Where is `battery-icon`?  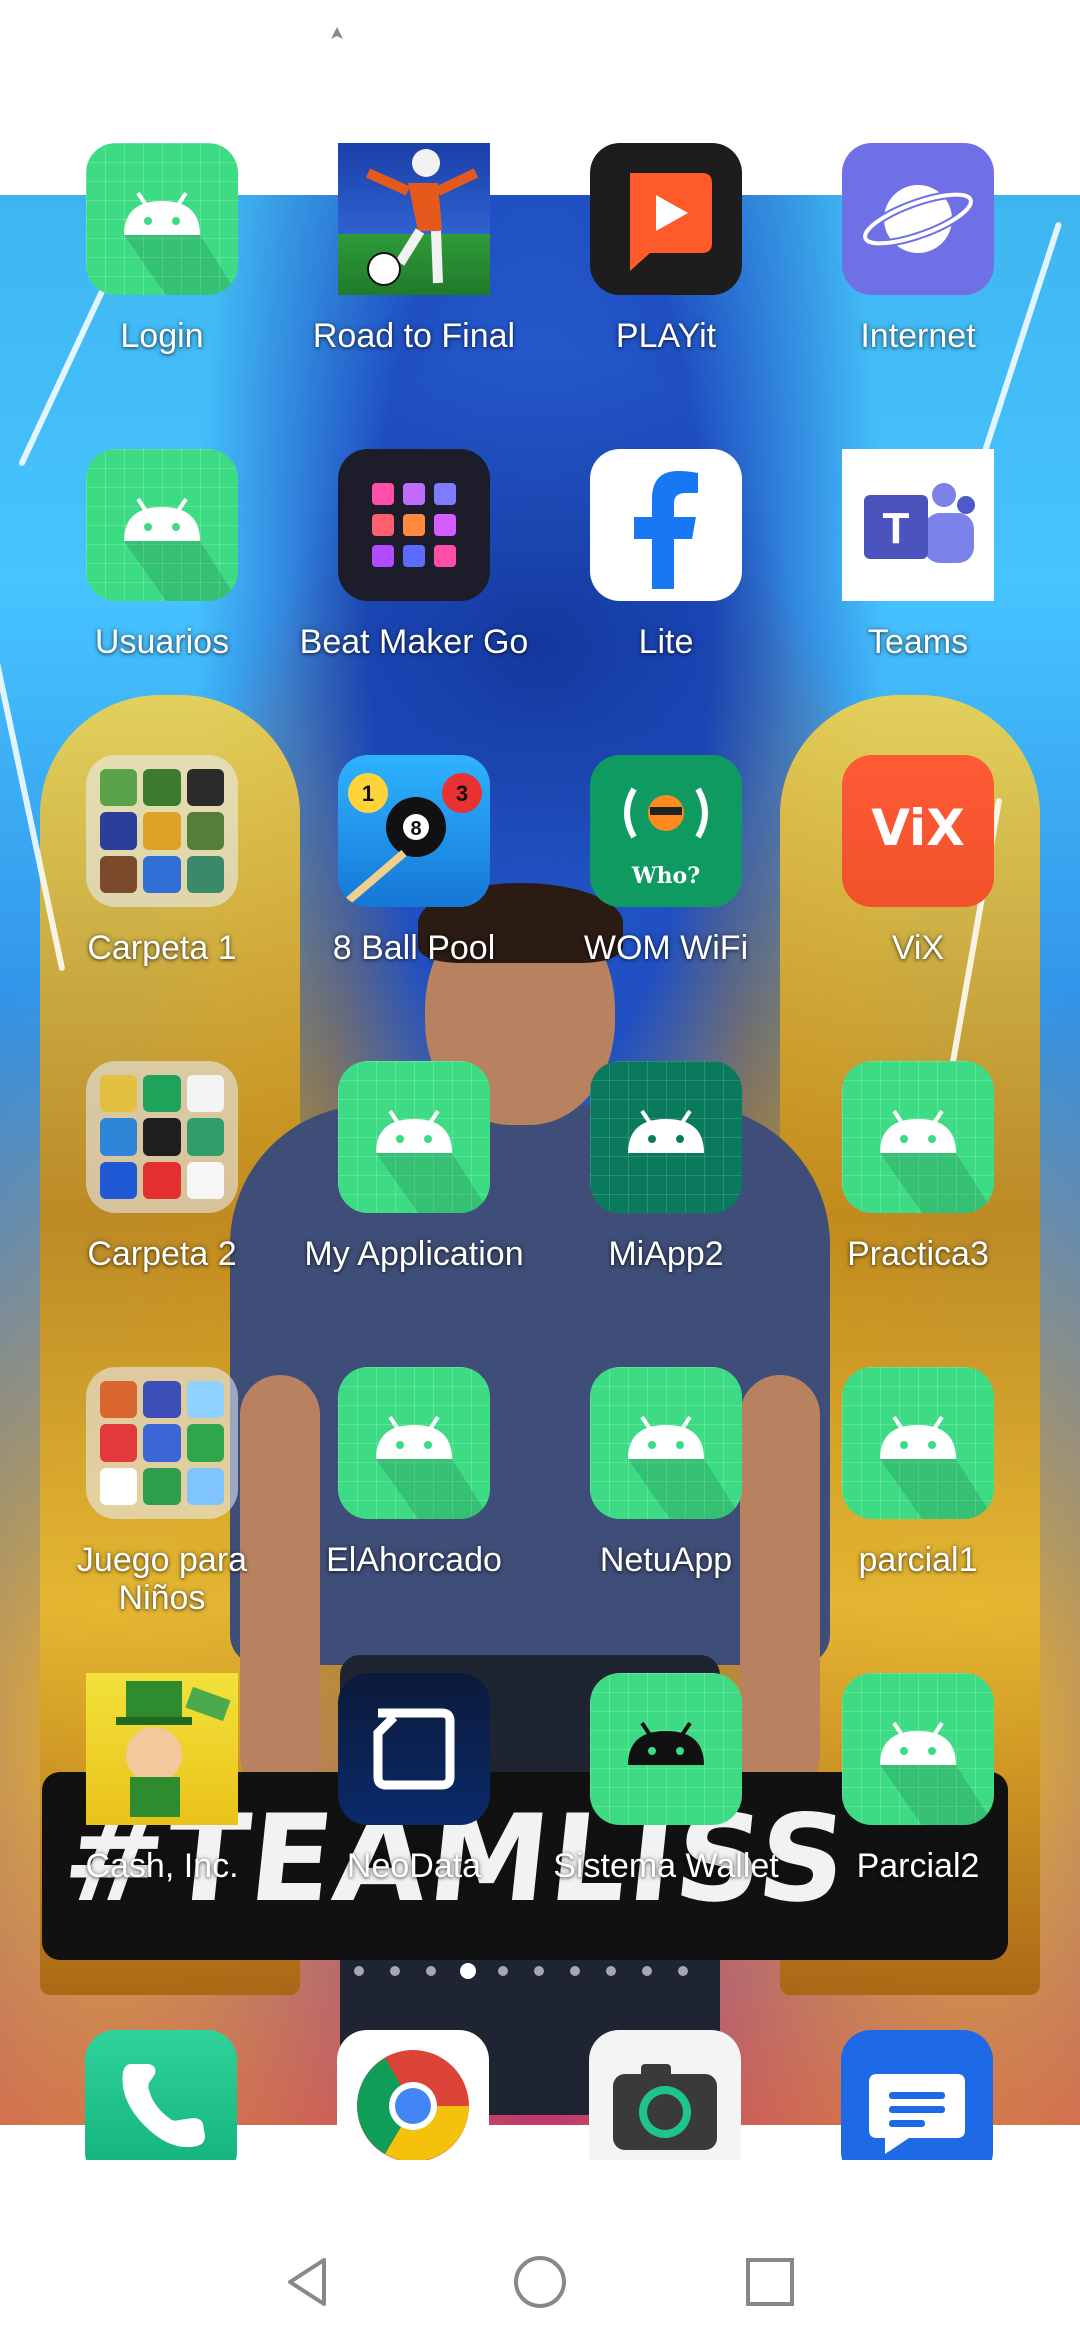
battery-icon is located at coordinates (880, 35).